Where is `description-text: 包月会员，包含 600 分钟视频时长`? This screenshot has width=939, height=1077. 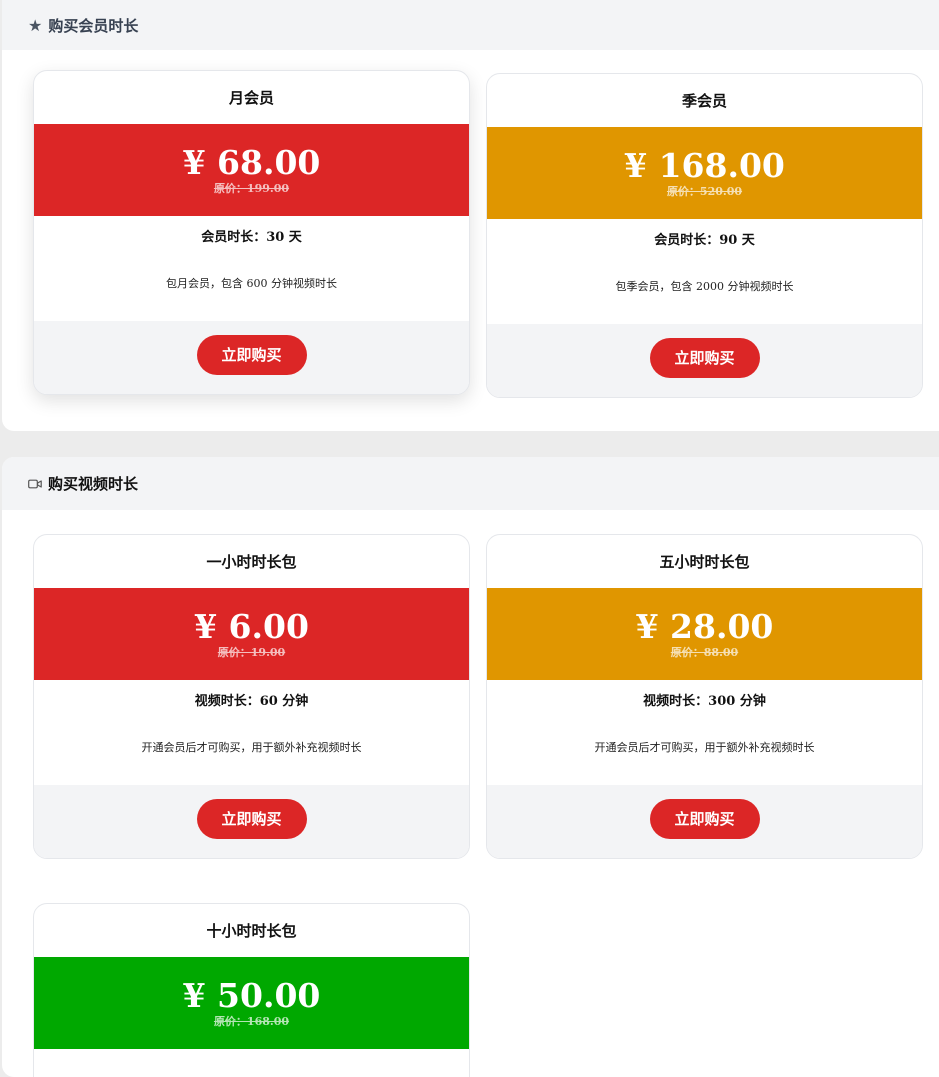
description-text: 包月会员，包含 600 分钟视频时长 is located at coordinates (251, 283).